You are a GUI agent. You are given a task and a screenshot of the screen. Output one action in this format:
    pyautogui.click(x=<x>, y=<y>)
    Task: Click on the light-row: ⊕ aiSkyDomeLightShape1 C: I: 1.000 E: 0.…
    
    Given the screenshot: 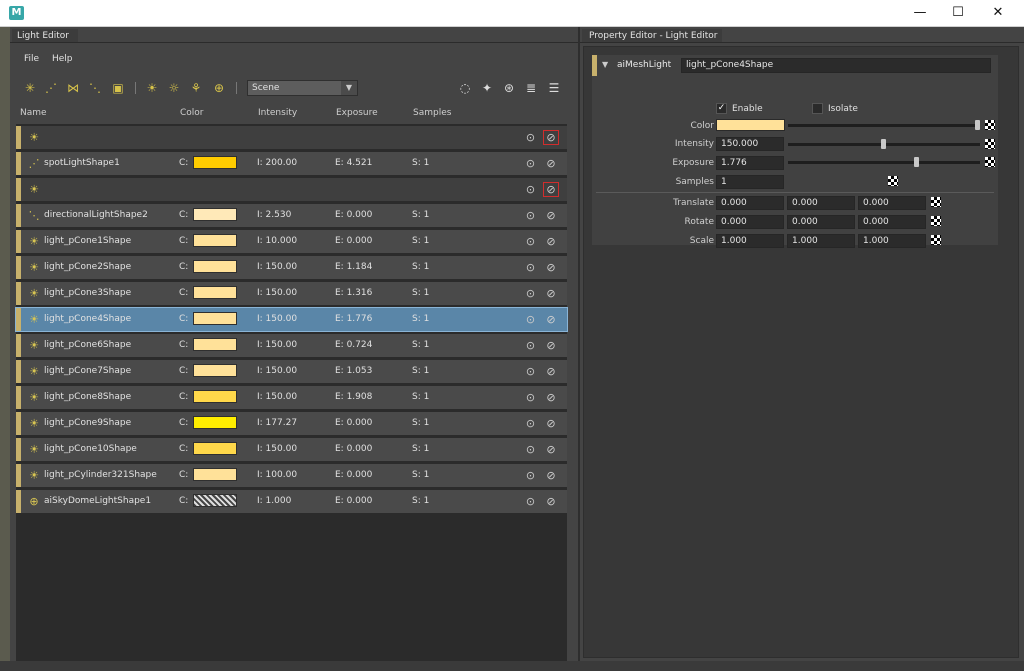 What is the action you would take?
    pyautogui.click(x=291, y=501)
    